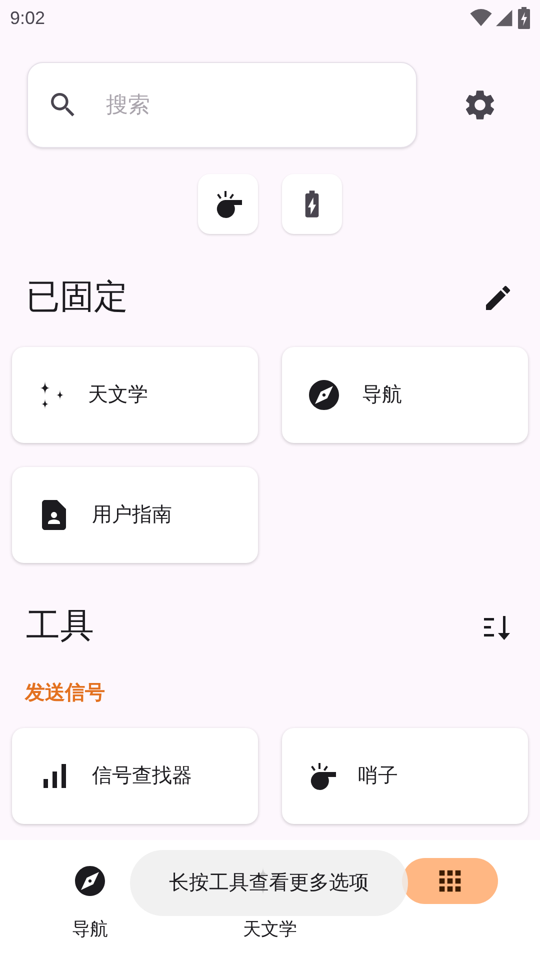 The height and width of the screenshot is (960, 540). I want to click on section-title: 工具, so click(60, 626).